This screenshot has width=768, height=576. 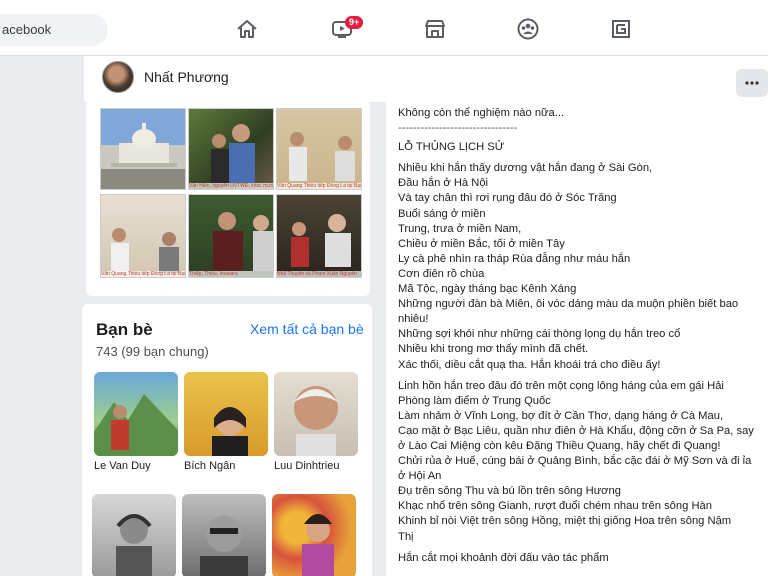 What do you see at coordinates (443, 183) in the screenshot?
I see `post-line: Đầu hắn ở Hà Nội` at bounding box center [443, 183].